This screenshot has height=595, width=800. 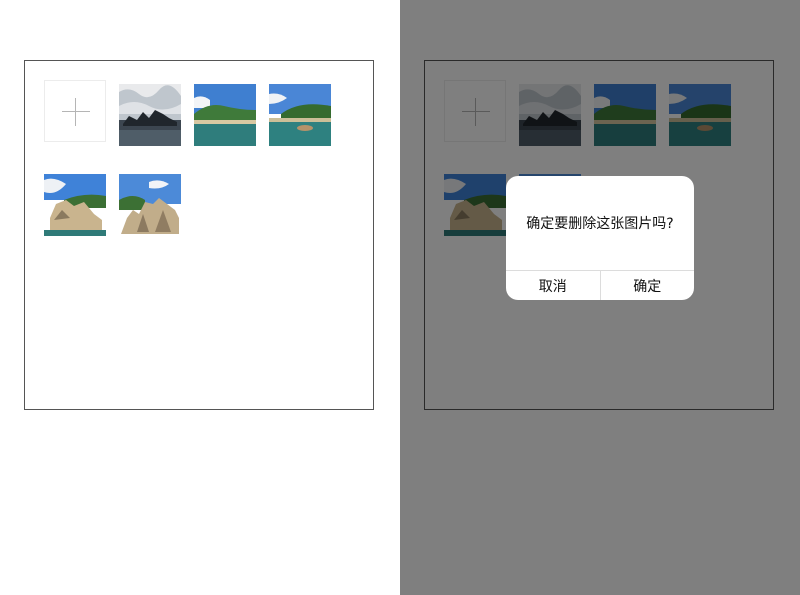 I want to click on dialog-message: 确定要删除这张图片吗?, so click(x=600, y=224).